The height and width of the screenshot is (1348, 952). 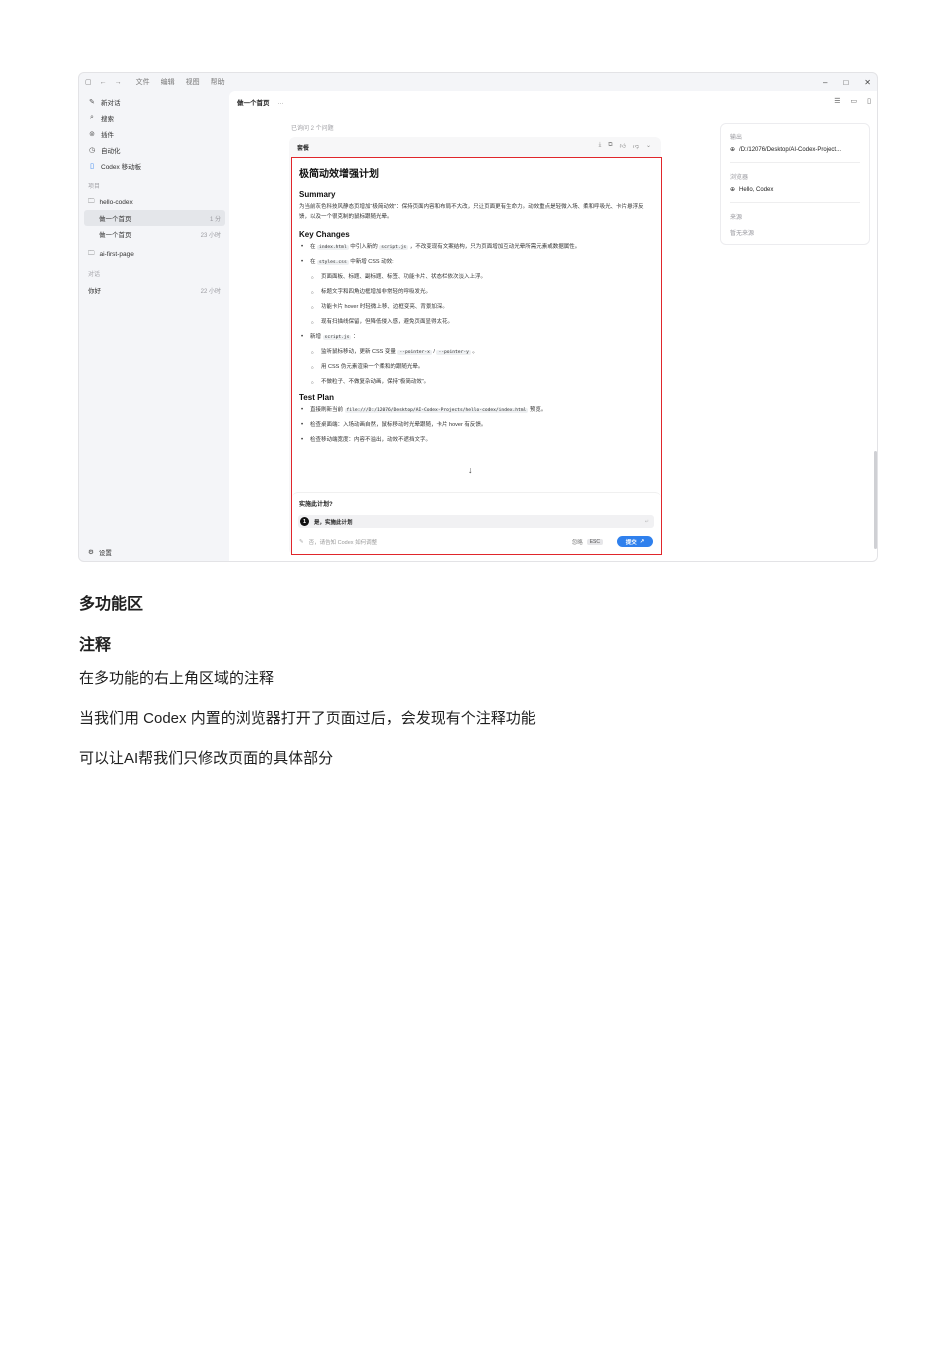 What do you see at coordinates (797, 190) in the screenshot?
I see `browser-page: ⊕ Hello, Codex` at bounding box center [797, 190].